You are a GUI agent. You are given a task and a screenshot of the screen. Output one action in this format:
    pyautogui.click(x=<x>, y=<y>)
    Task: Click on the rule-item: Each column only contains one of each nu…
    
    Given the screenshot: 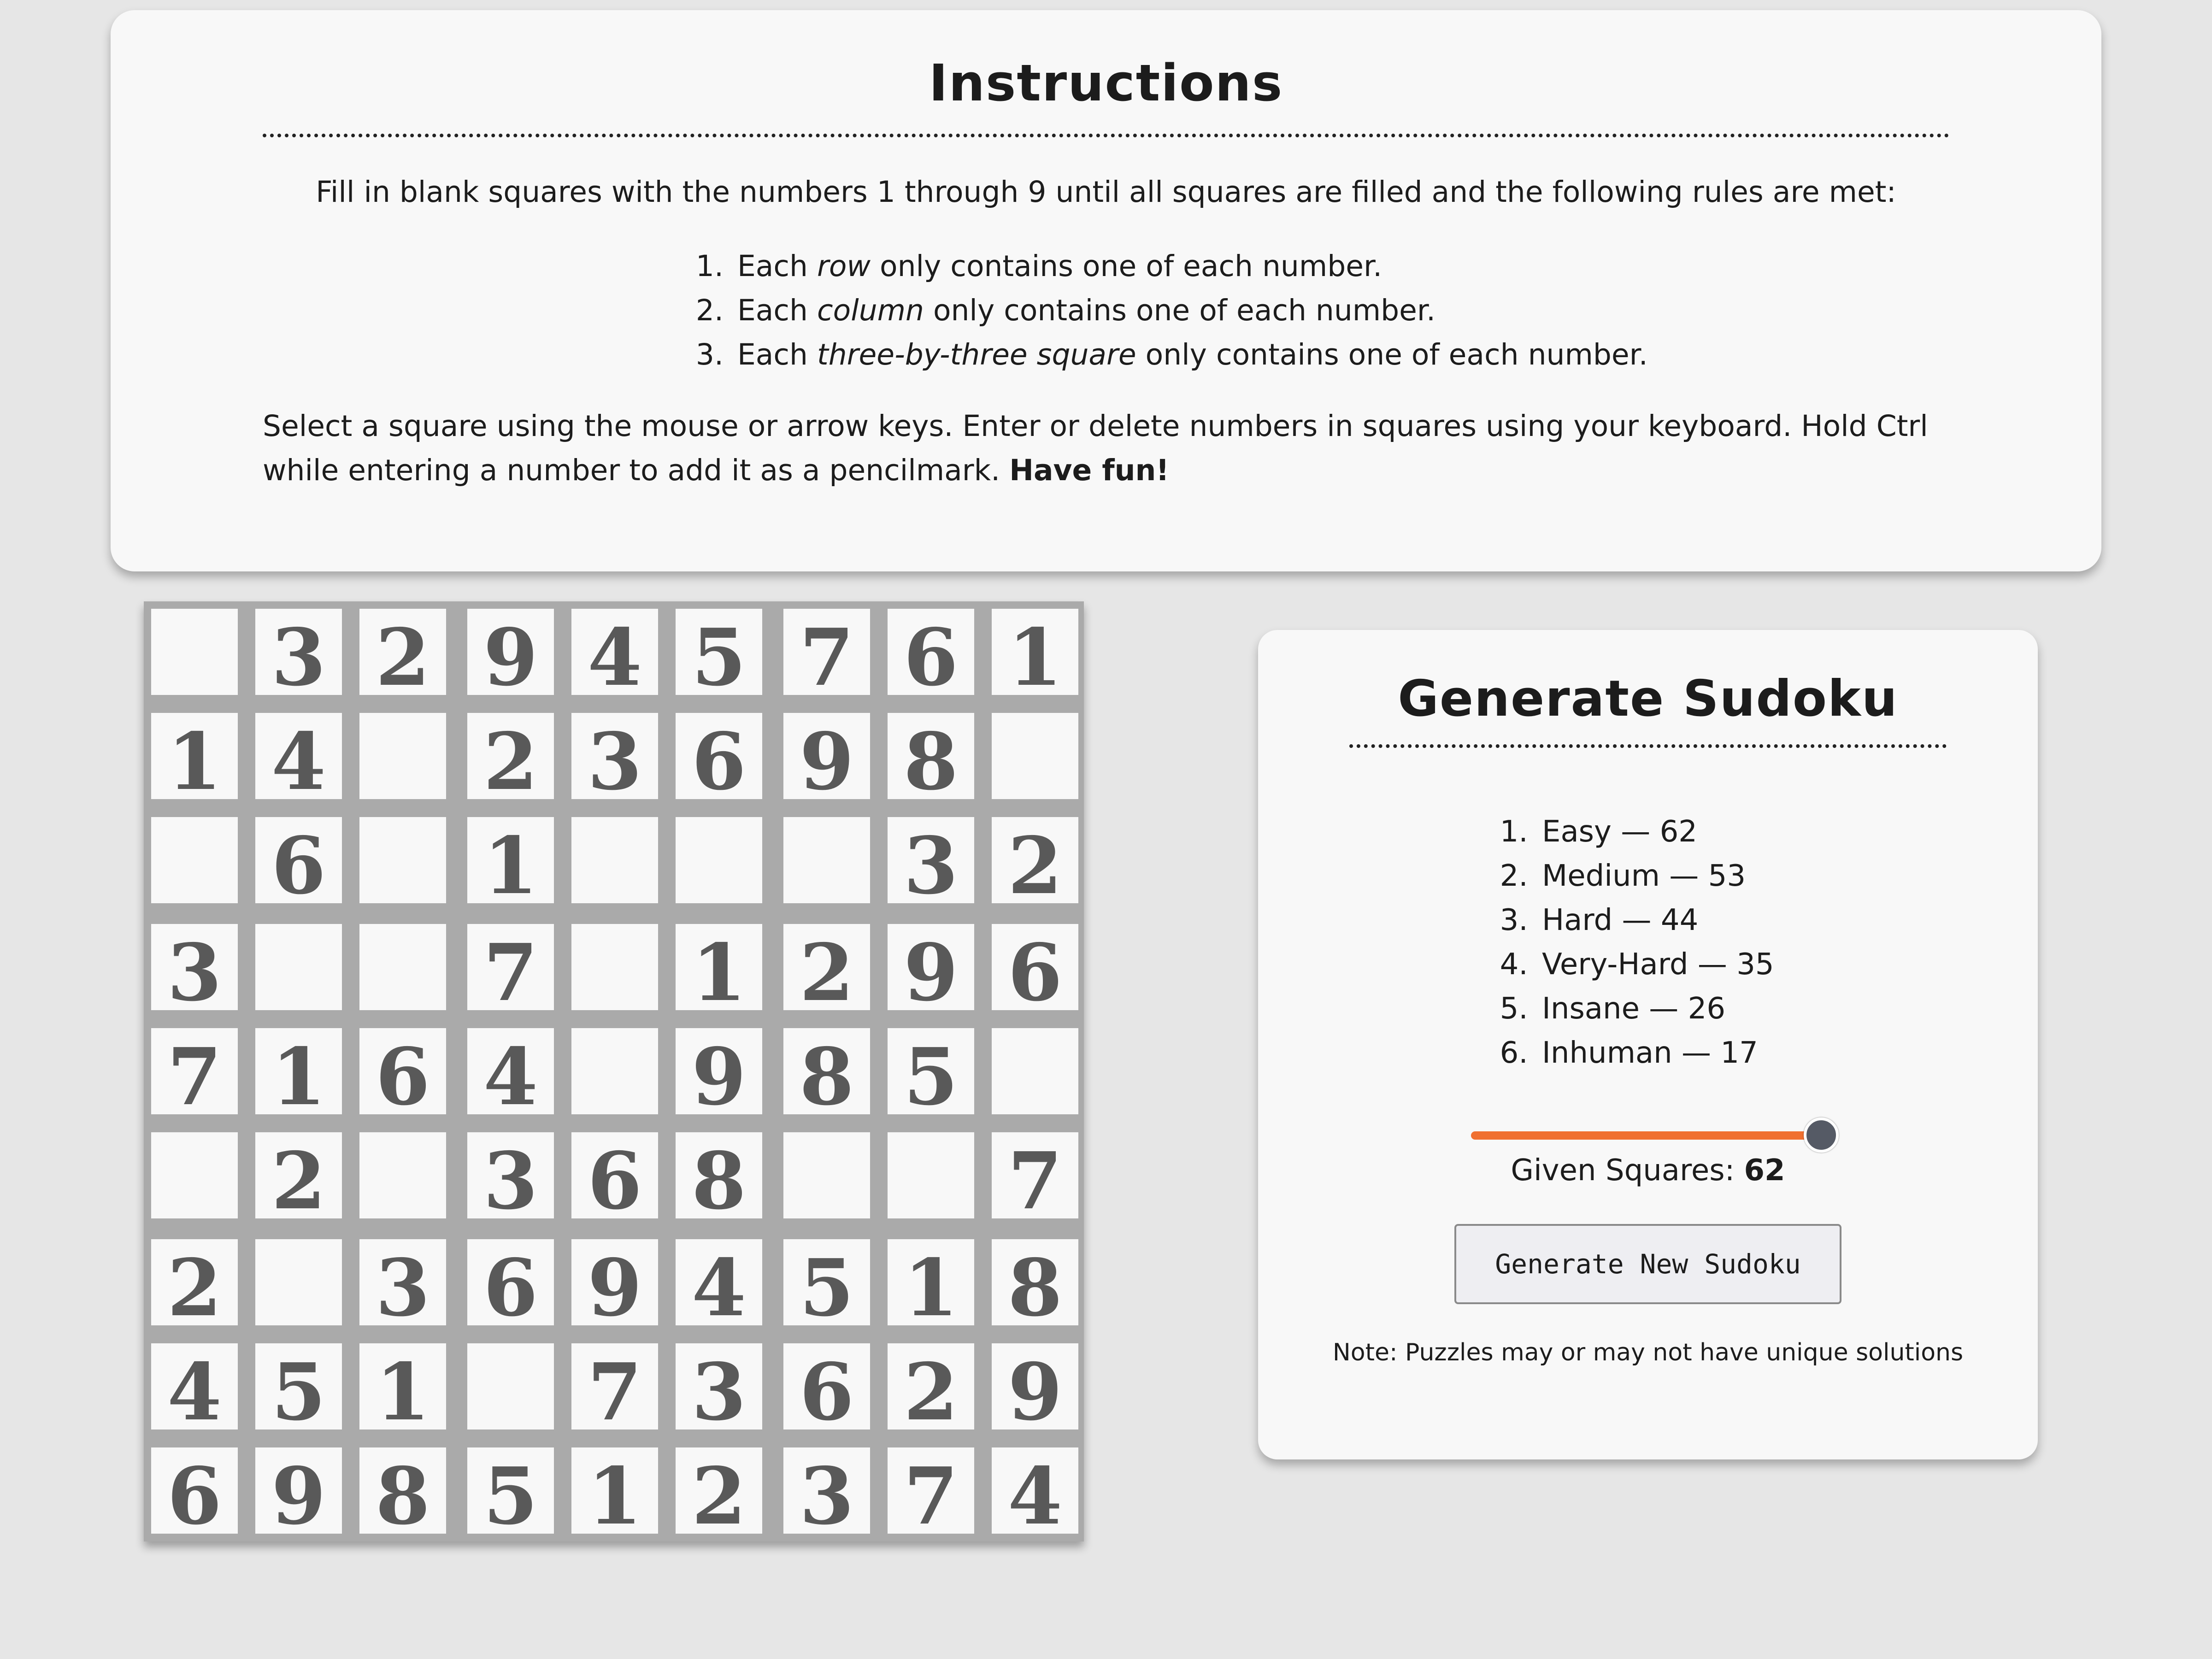 What is the action you would take?
    pyautogui.click(x=1190, y=310)
    